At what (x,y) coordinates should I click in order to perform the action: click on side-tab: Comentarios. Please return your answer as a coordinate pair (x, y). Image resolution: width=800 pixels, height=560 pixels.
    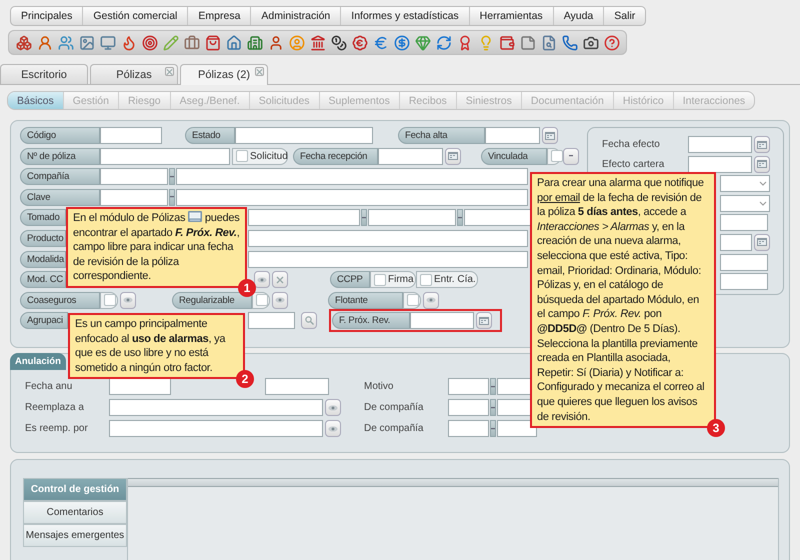
    Looking at the image, I should click on (75, 512).